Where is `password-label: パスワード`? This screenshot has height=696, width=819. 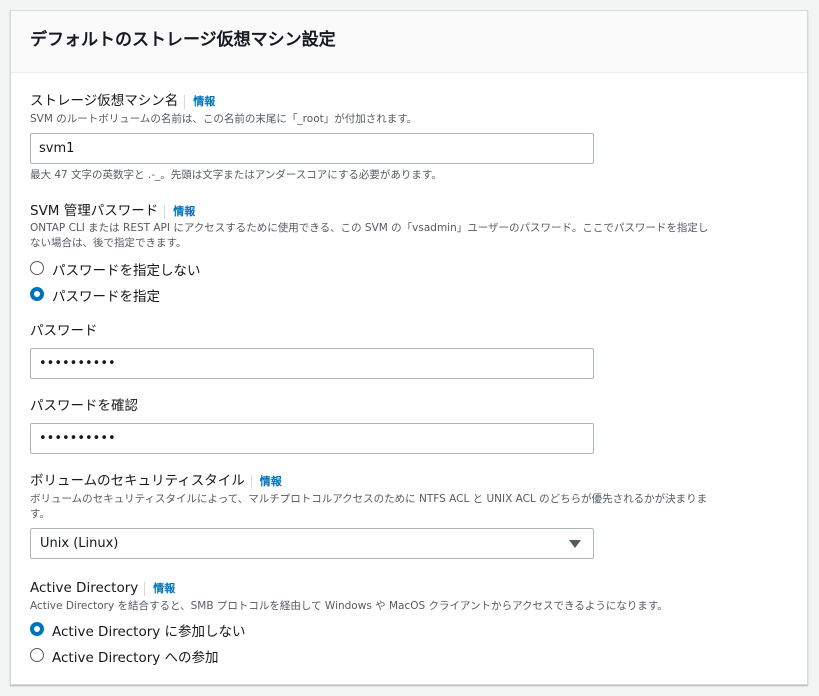
password-label: パスワード is located at coordinates (64, 331).